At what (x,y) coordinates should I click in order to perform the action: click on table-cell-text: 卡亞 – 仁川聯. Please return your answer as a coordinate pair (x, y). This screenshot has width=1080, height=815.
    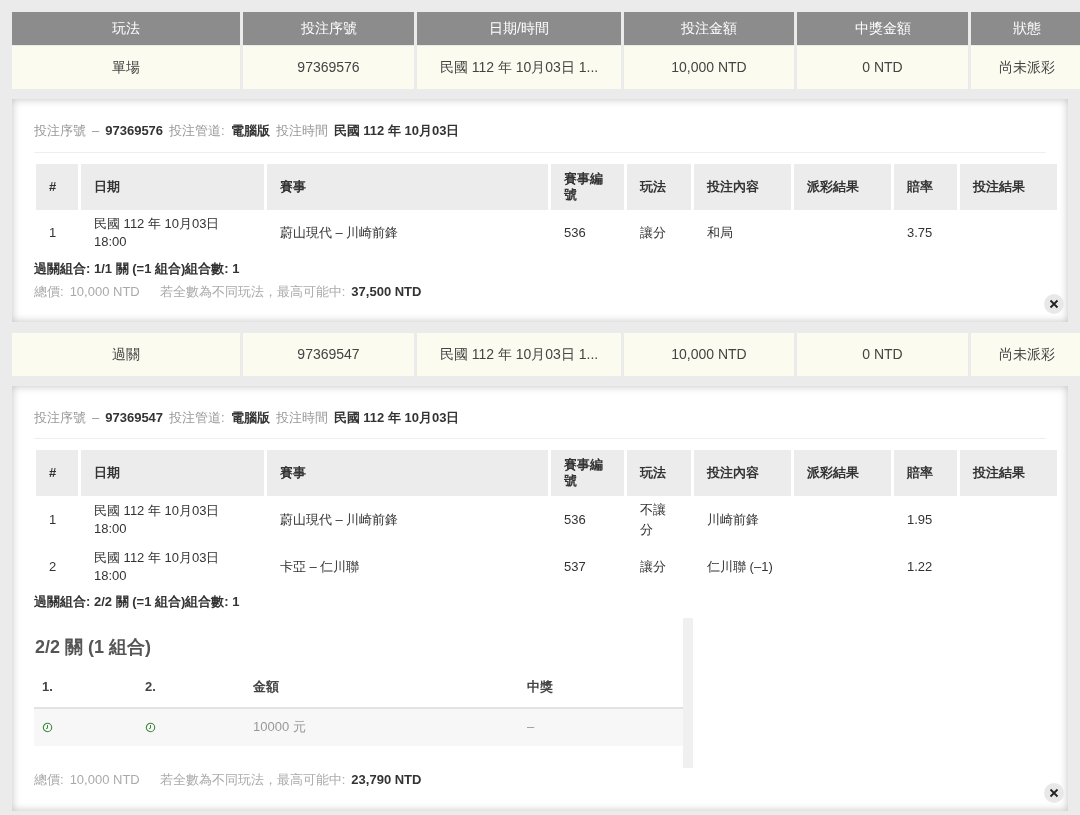
    Looking at the image, I should click on (320, 566).